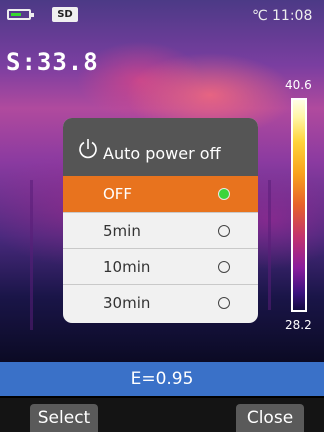  What do you see at coordinates (160, 230) in the screenshot?
I see `option-5min: 5min` at bounding box center [160, 230].